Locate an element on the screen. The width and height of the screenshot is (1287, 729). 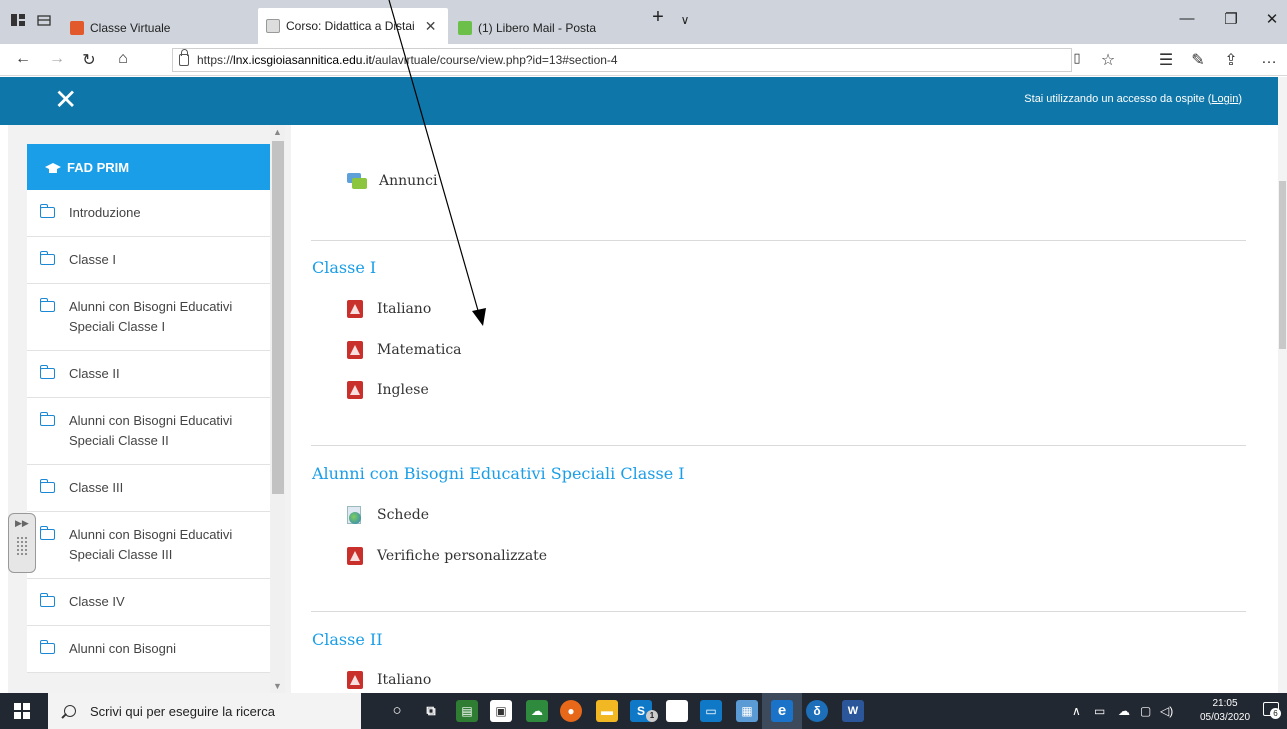
firefox-icon: ● is located at coordinates (571, 711).